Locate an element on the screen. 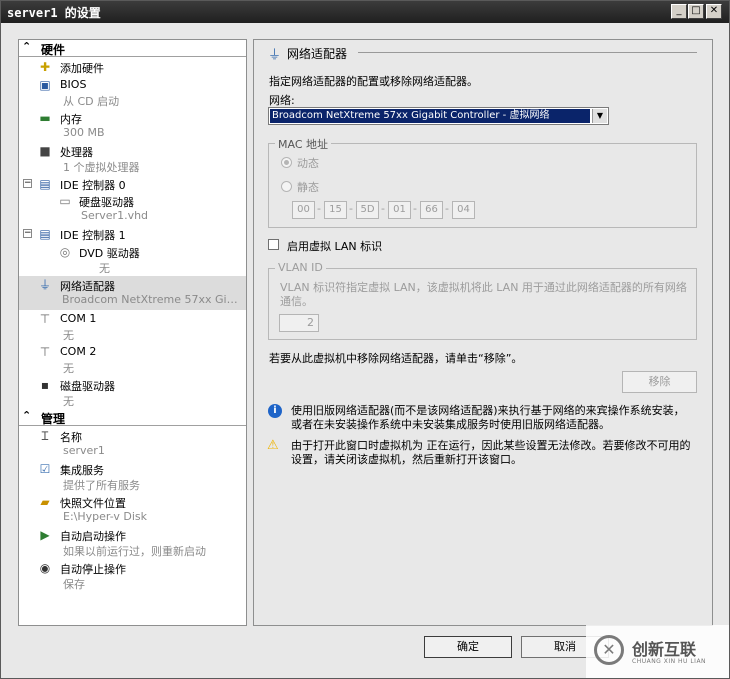 The height and width of the screenshot is (679, 730). vlan-id-input: 2 is located at coordinates (299, 323).